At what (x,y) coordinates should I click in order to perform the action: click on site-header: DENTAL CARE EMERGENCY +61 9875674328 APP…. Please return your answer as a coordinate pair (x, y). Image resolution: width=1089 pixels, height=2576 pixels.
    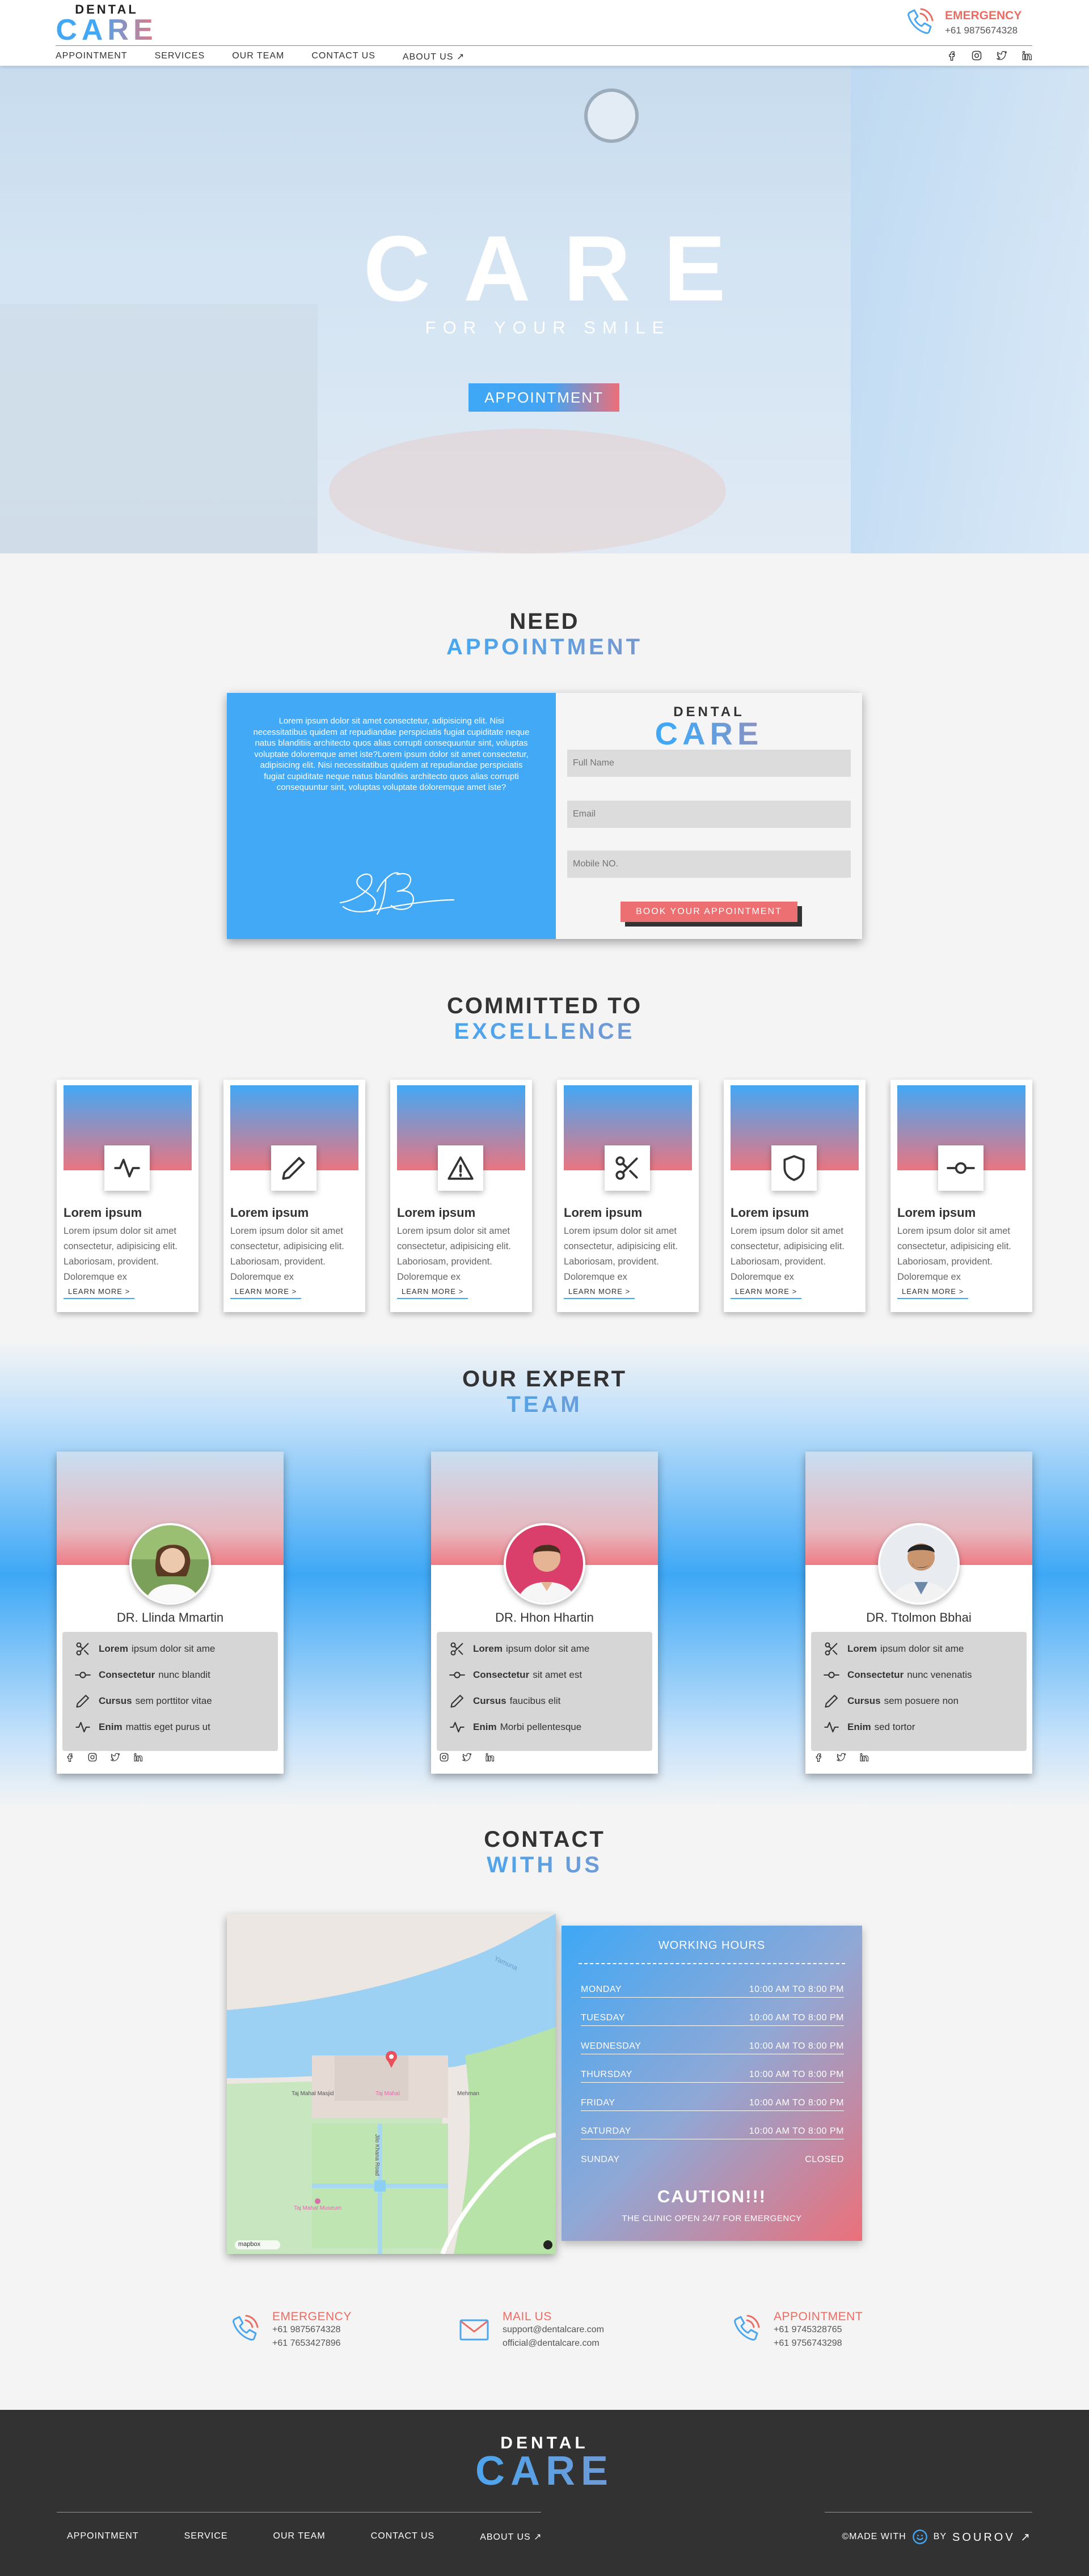
    Looking at the image, I should click on (544, 33).